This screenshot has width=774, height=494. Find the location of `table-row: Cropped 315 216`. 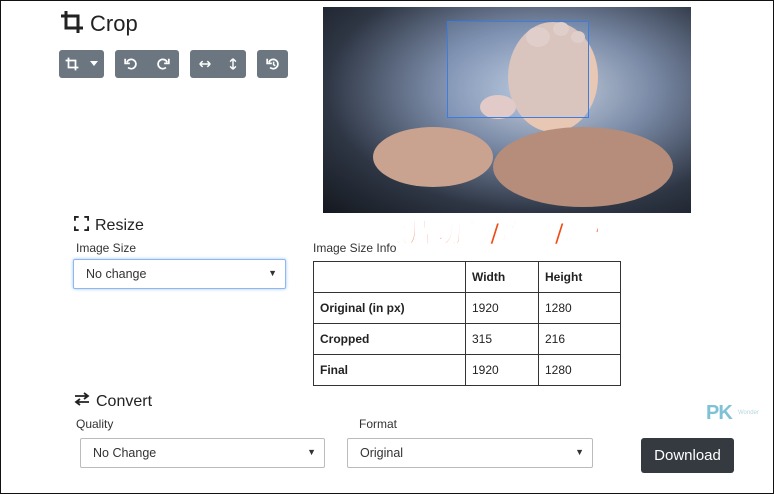

table-row: Cropped 315 216 is located at coordinates (467, 339).